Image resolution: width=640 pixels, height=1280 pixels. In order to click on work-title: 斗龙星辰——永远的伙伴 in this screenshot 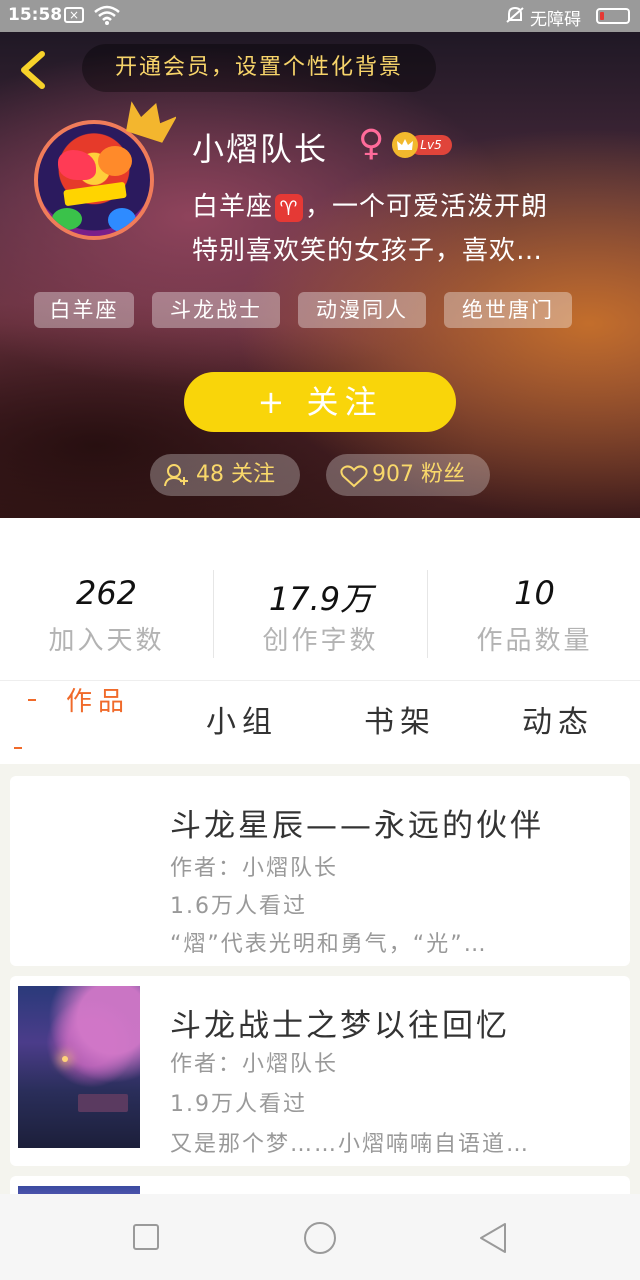, I will do `click(357, 826)`.